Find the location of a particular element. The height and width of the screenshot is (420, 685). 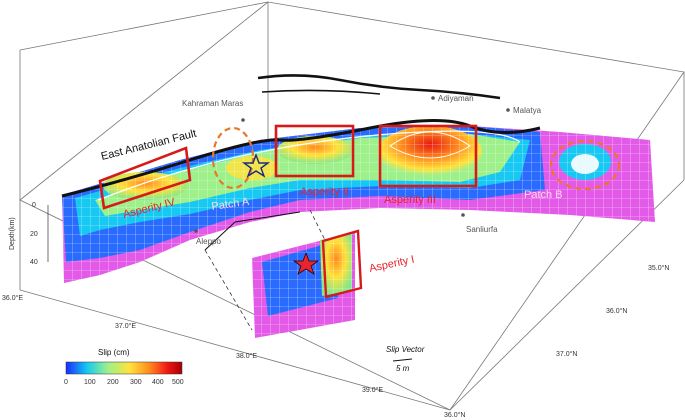

colorbar-tick-label: 400 is located at coordinates (158, 382).